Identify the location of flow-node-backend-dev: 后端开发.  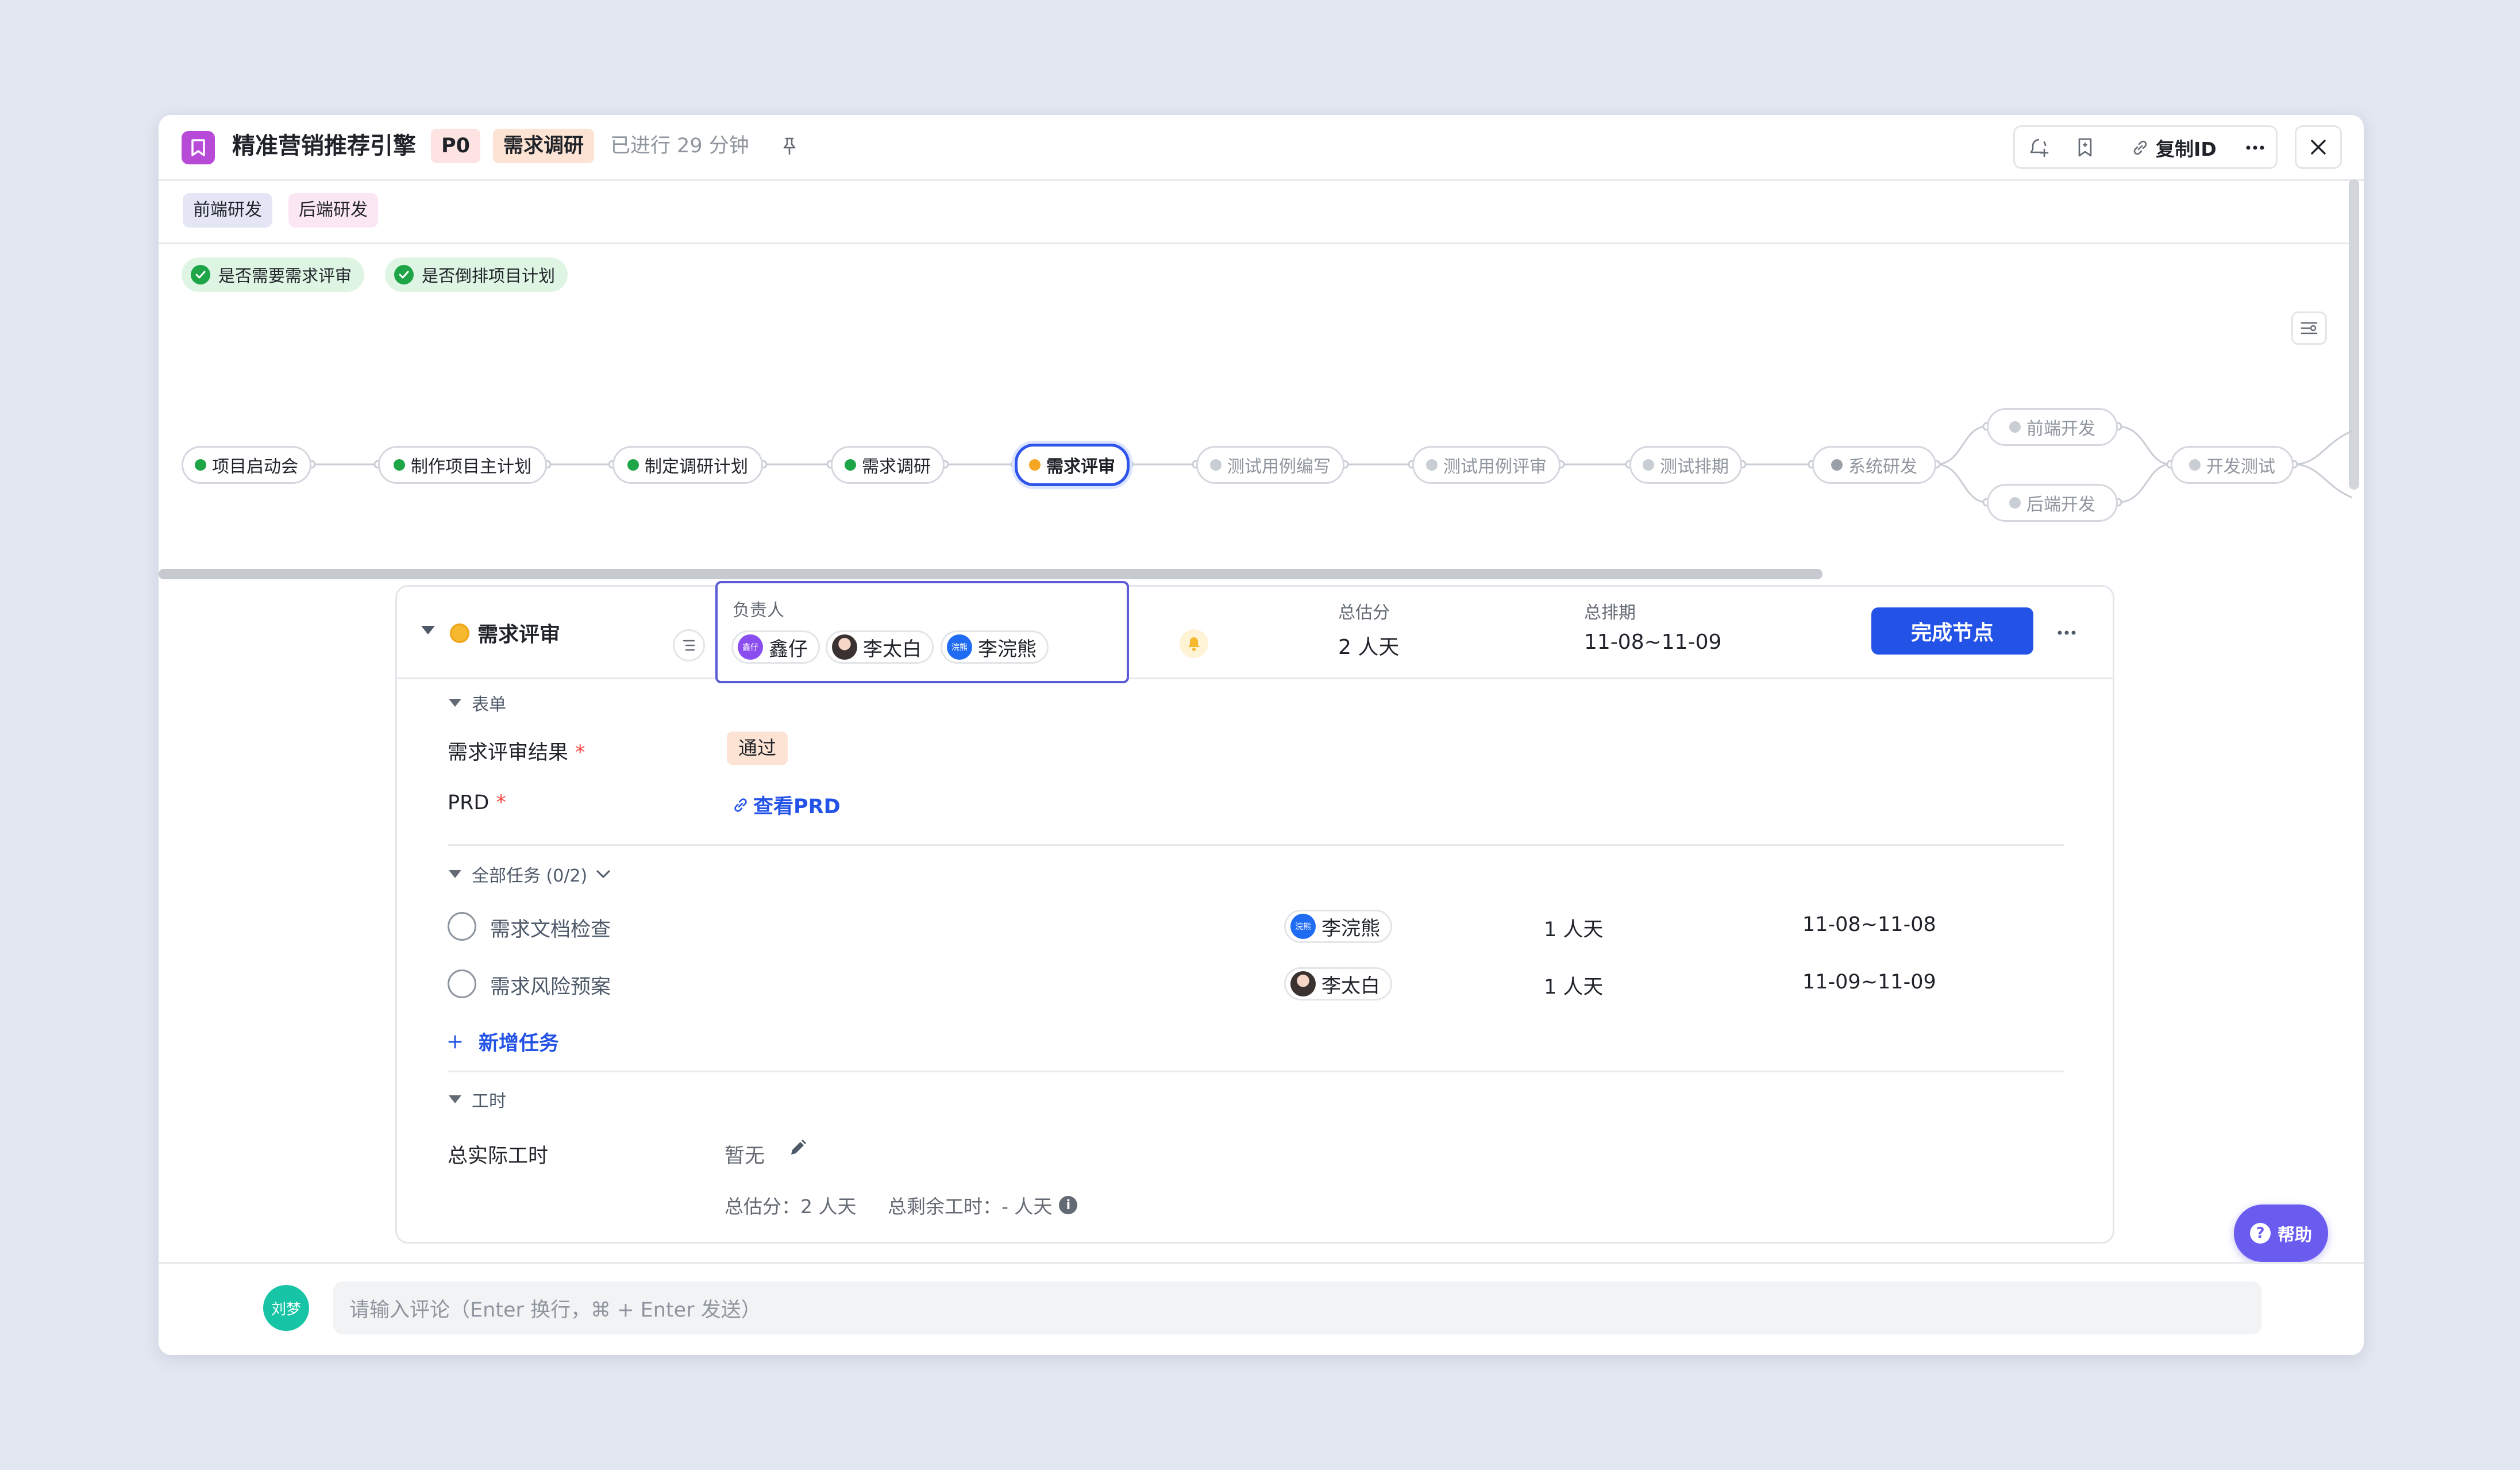
(2053, 503).